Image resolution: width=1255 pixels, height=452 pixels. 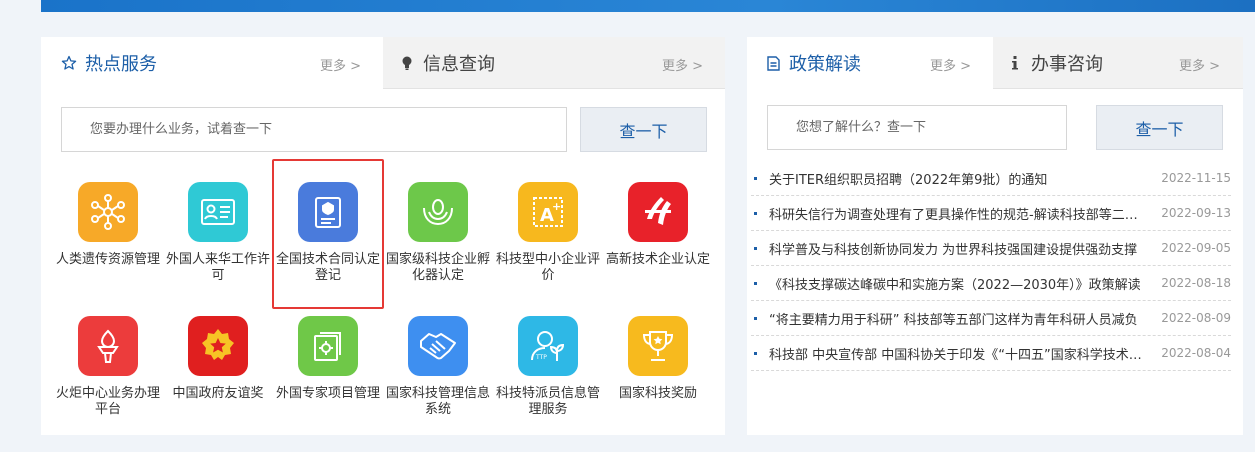 What do you see at coordinates (657, 259) in the screenshot?
I see `service-label: 高新技术企业认定` at bounding box center [657, 259].